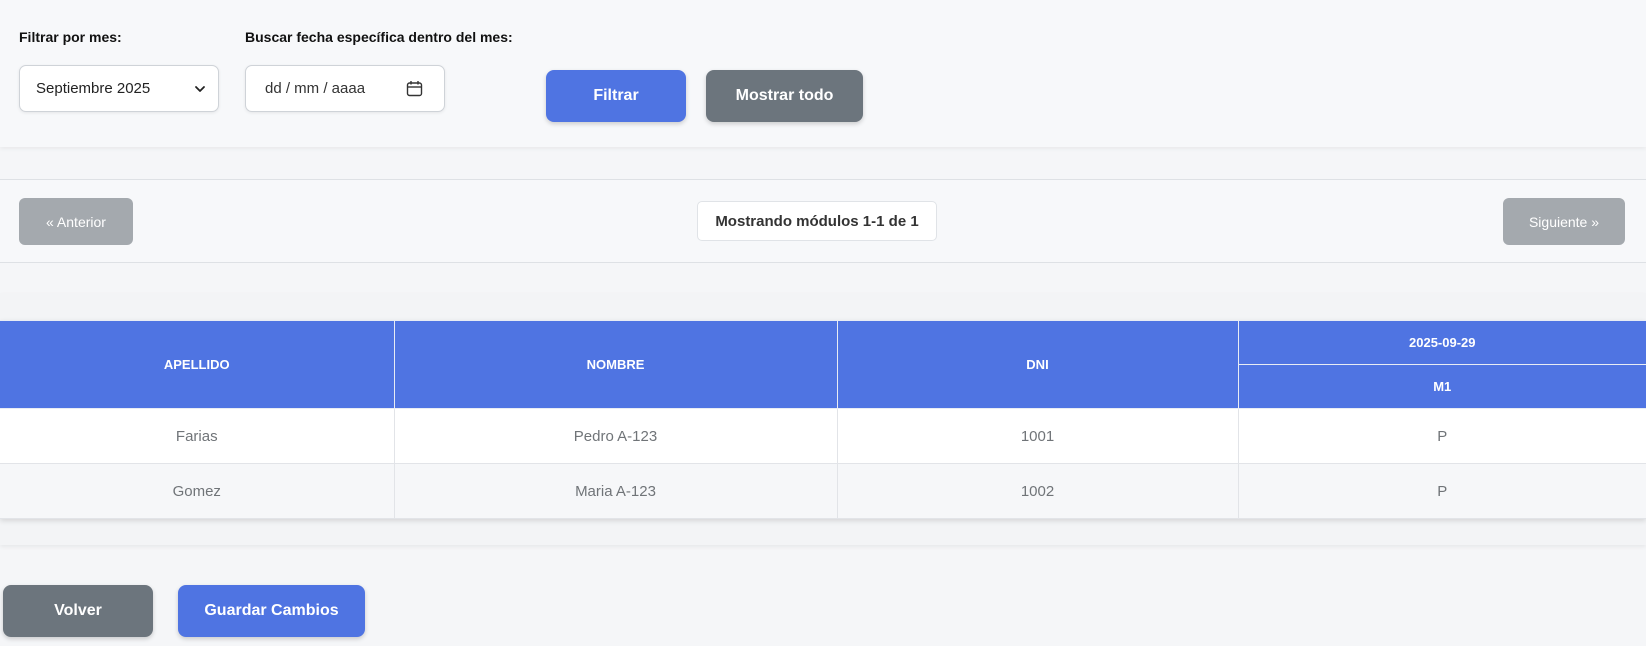 The width and height of the screenshot is (1646, 646). I want to click on header-dni: DNI, so click(1037, 364).